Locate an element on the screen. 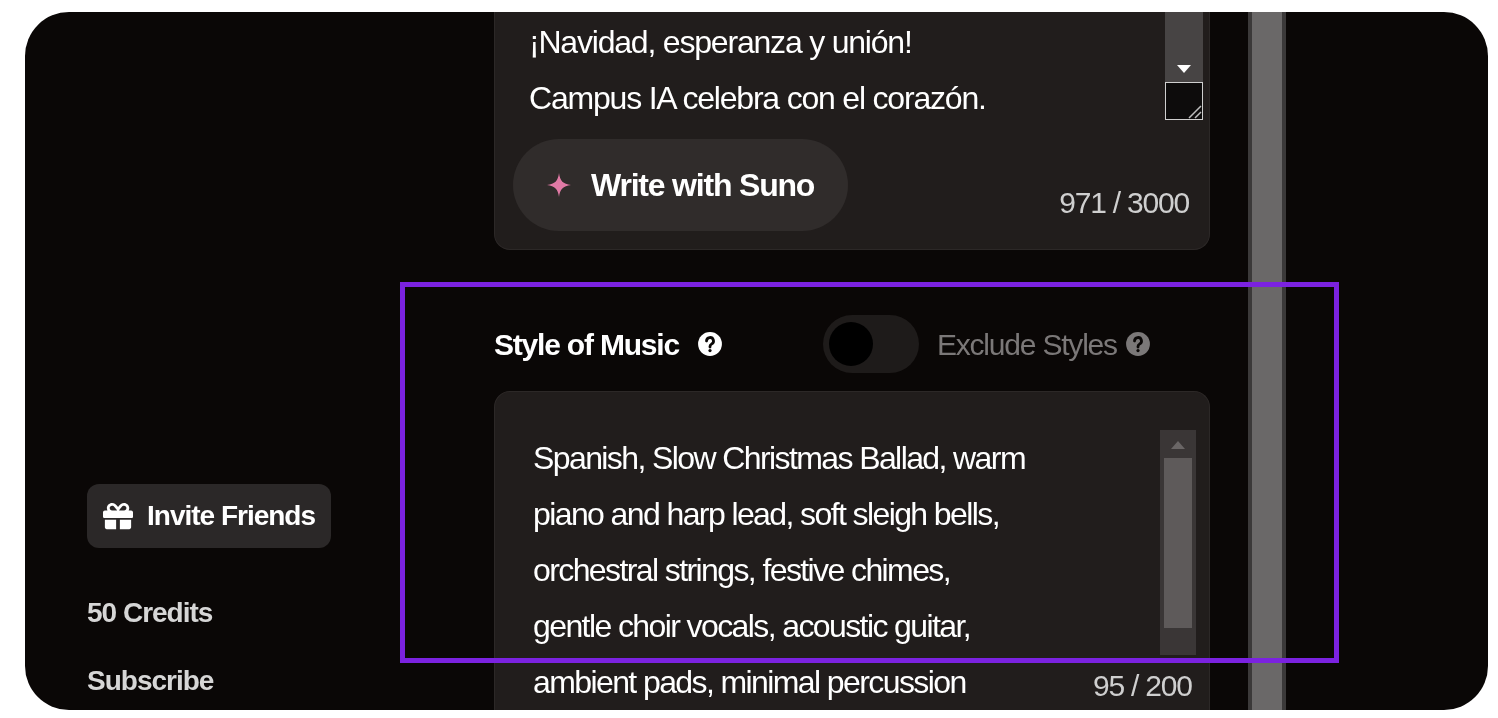 This screenshot has height=718, width=1498. style-text-line: orchestral strings, festive chimes, is located at coordinates (742, 570).